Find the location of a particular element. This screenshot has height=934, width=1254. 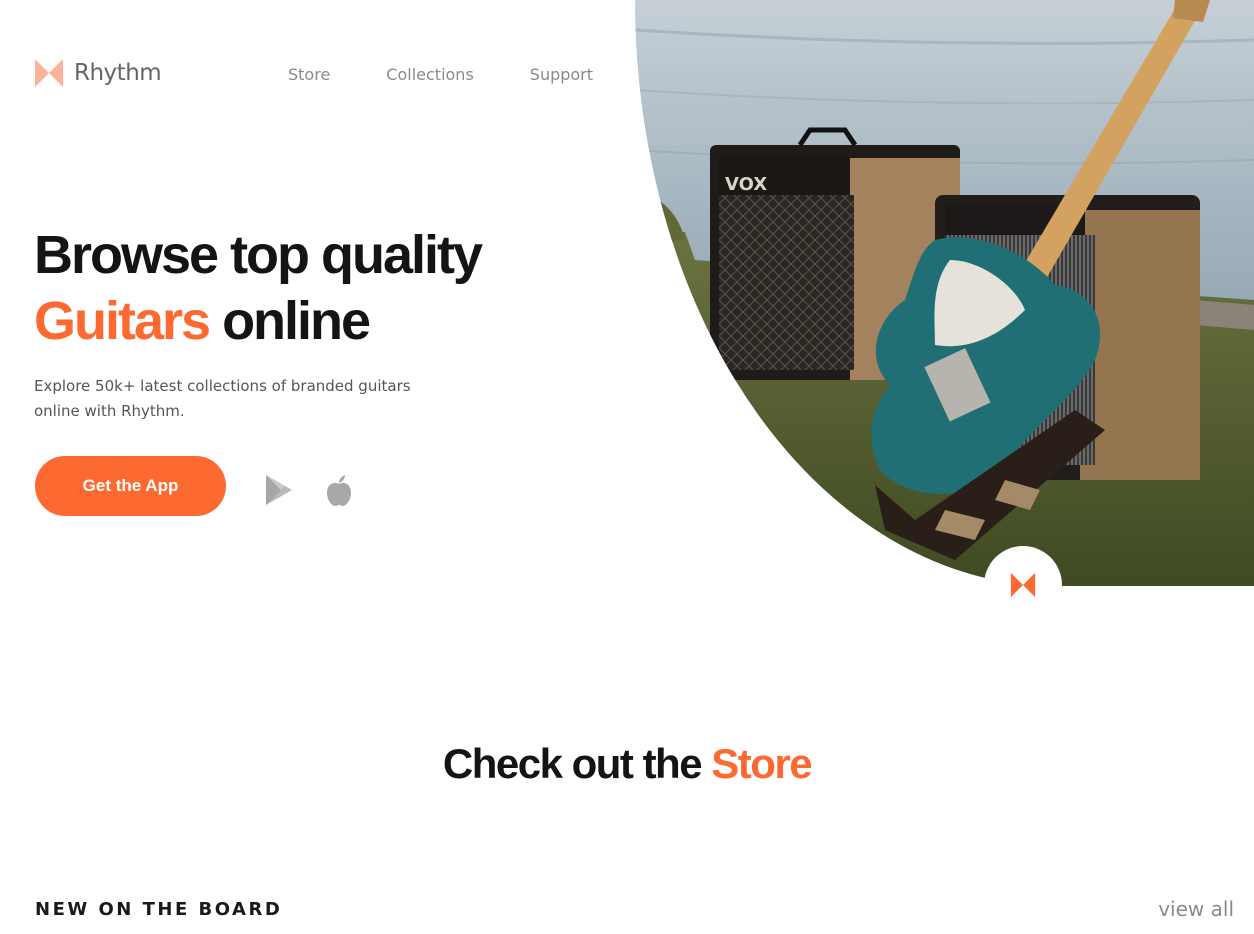

main-nav: Store Collections Support is located at coordinates (468, 74).